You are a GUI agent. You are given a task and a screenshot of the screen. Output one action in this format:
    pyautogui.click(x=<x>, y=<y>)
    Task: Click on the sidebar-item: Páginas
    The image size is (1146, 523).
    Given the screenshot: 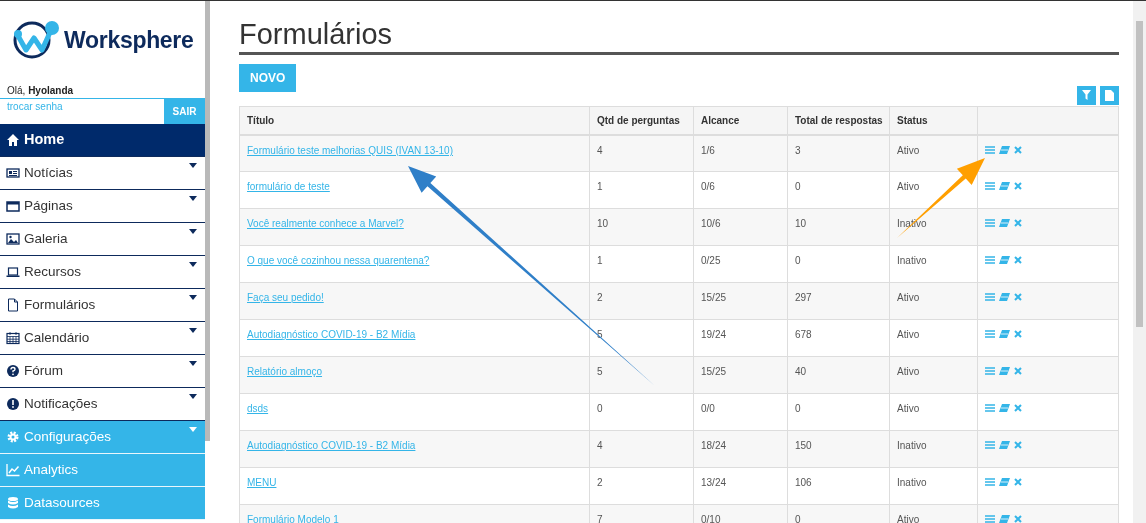 What is the action you would take?
    pyautogui.click(x=102, y=206)
    